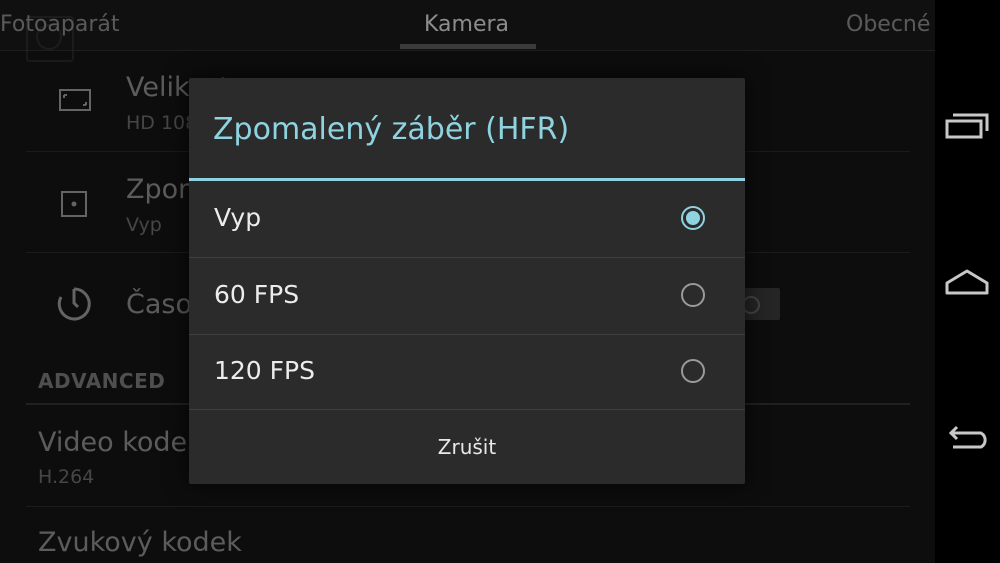 The width and height of the screenshot is (1000, 563). Describe the element at coordinates (257, 294) in the screenshot. I see `option-label: 60 FPS` at that location.